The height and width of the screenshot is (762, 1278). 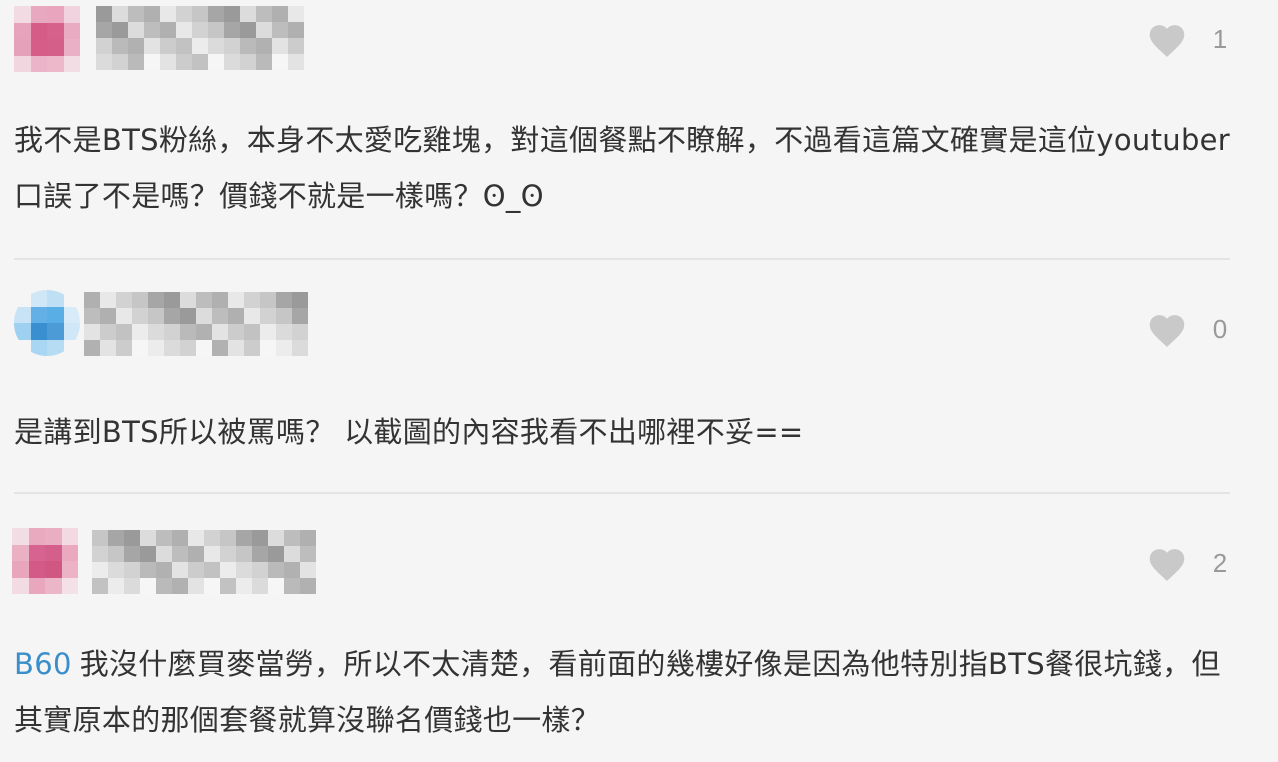 I want to click on comment-text: 是講到BTS所以被罵嗎？ 以截圖的內容我看不出哪裡不妥==, so click(x=409, y=432).